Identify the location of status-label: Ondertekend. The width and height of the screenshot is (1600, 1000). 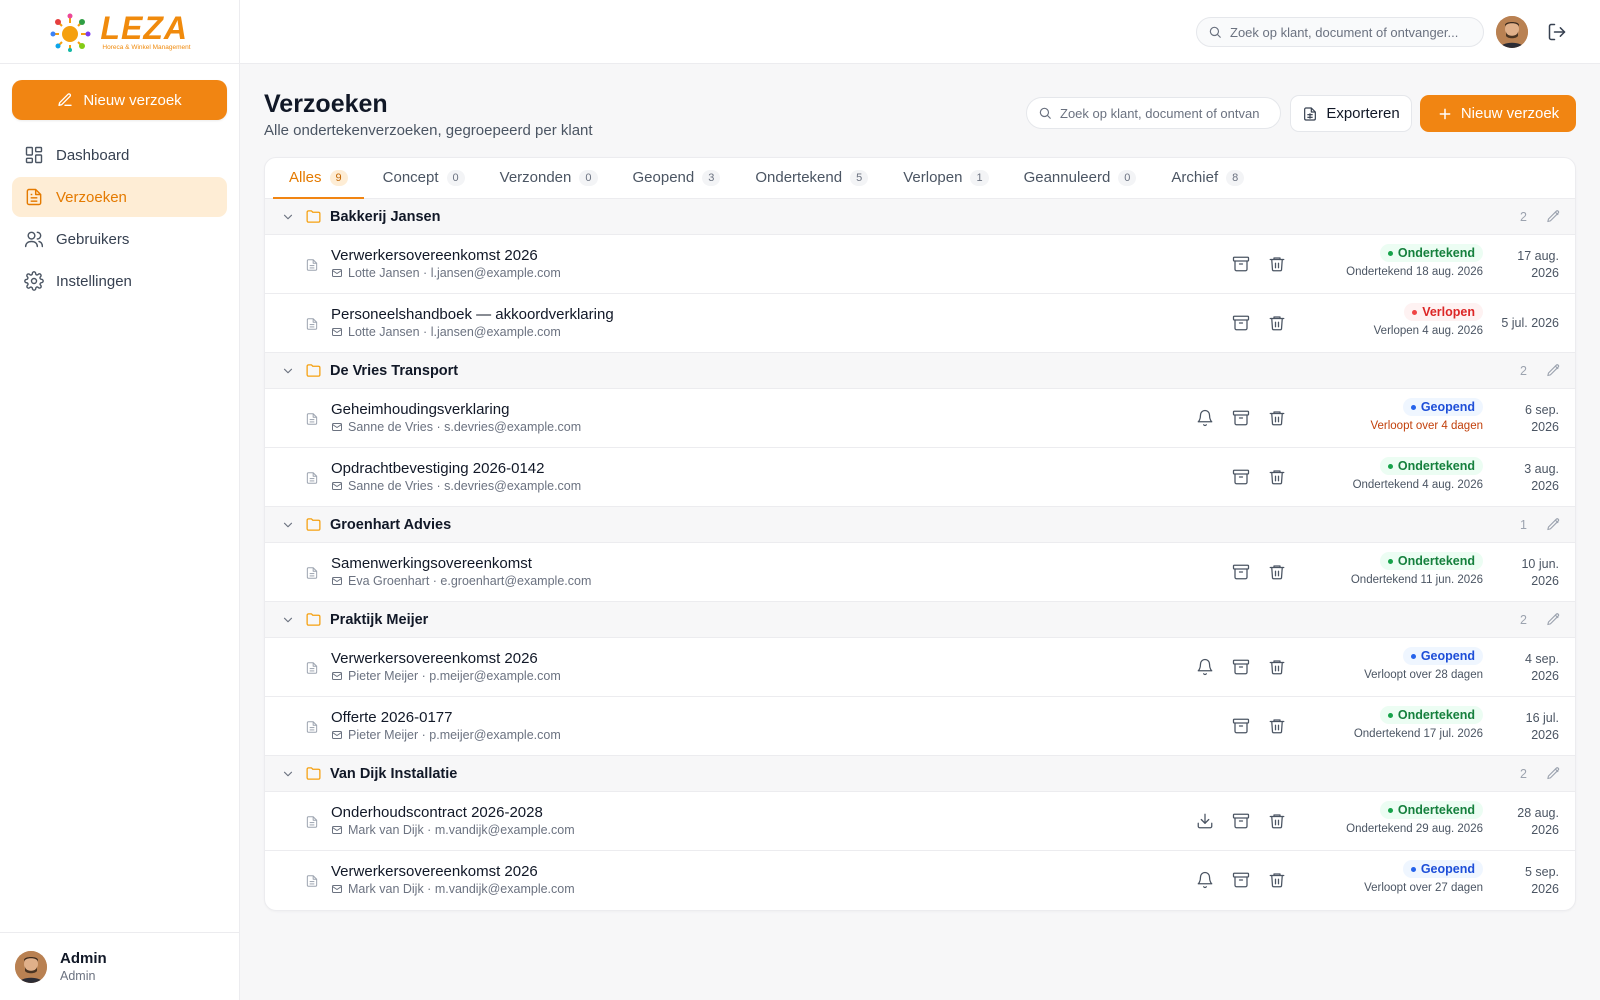
(1436, 253).